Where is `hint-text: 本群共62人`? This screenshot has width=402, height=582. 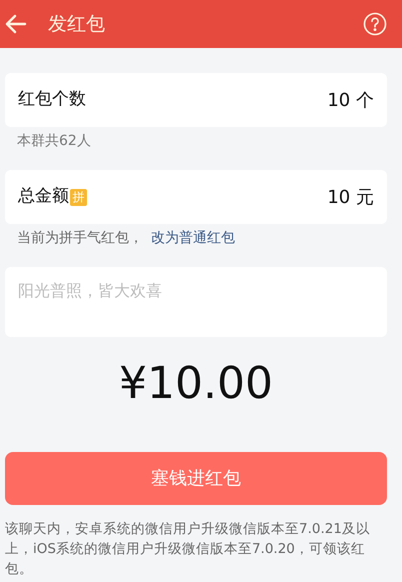
hint-text: 本群共62人 is located at coordinates (54, 141).